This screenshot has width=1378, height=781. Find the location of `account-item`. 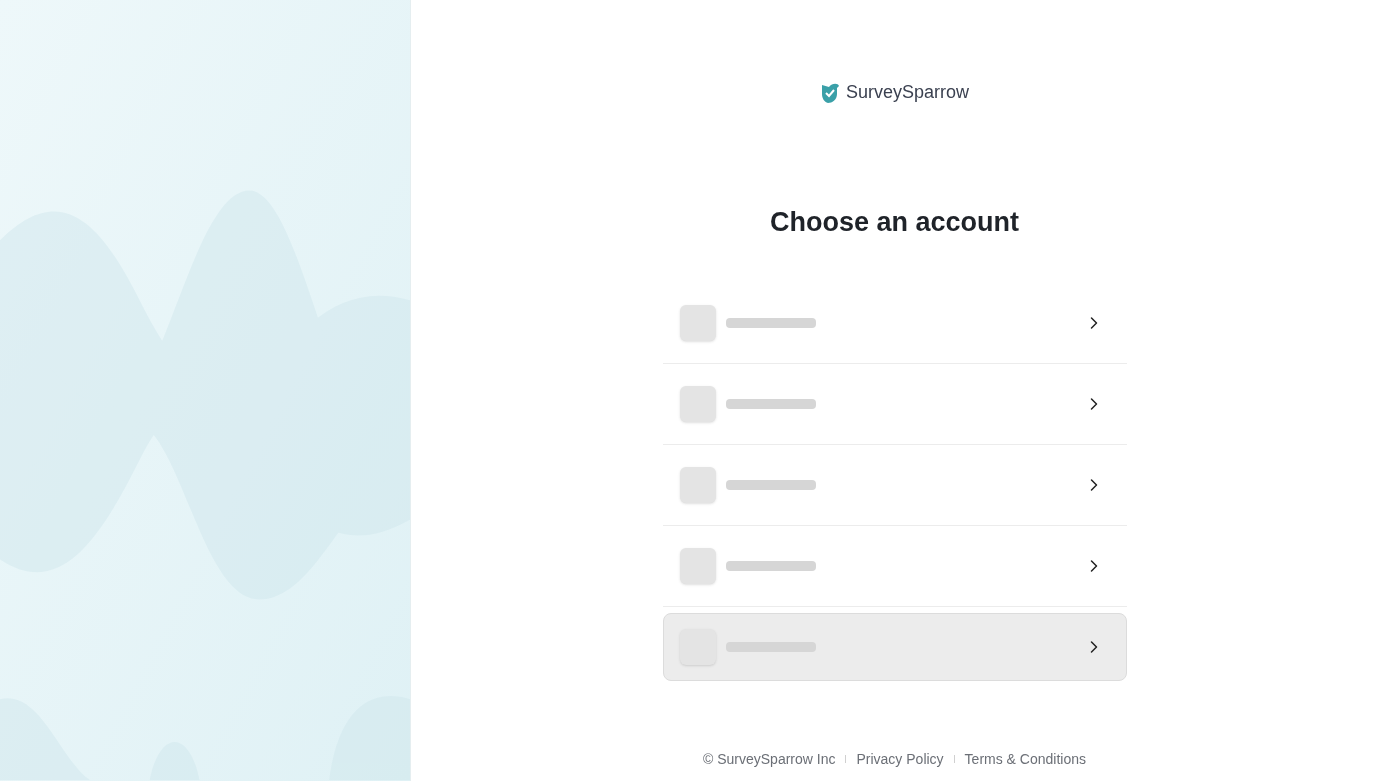

account-item is located at coordinates (894, 646).